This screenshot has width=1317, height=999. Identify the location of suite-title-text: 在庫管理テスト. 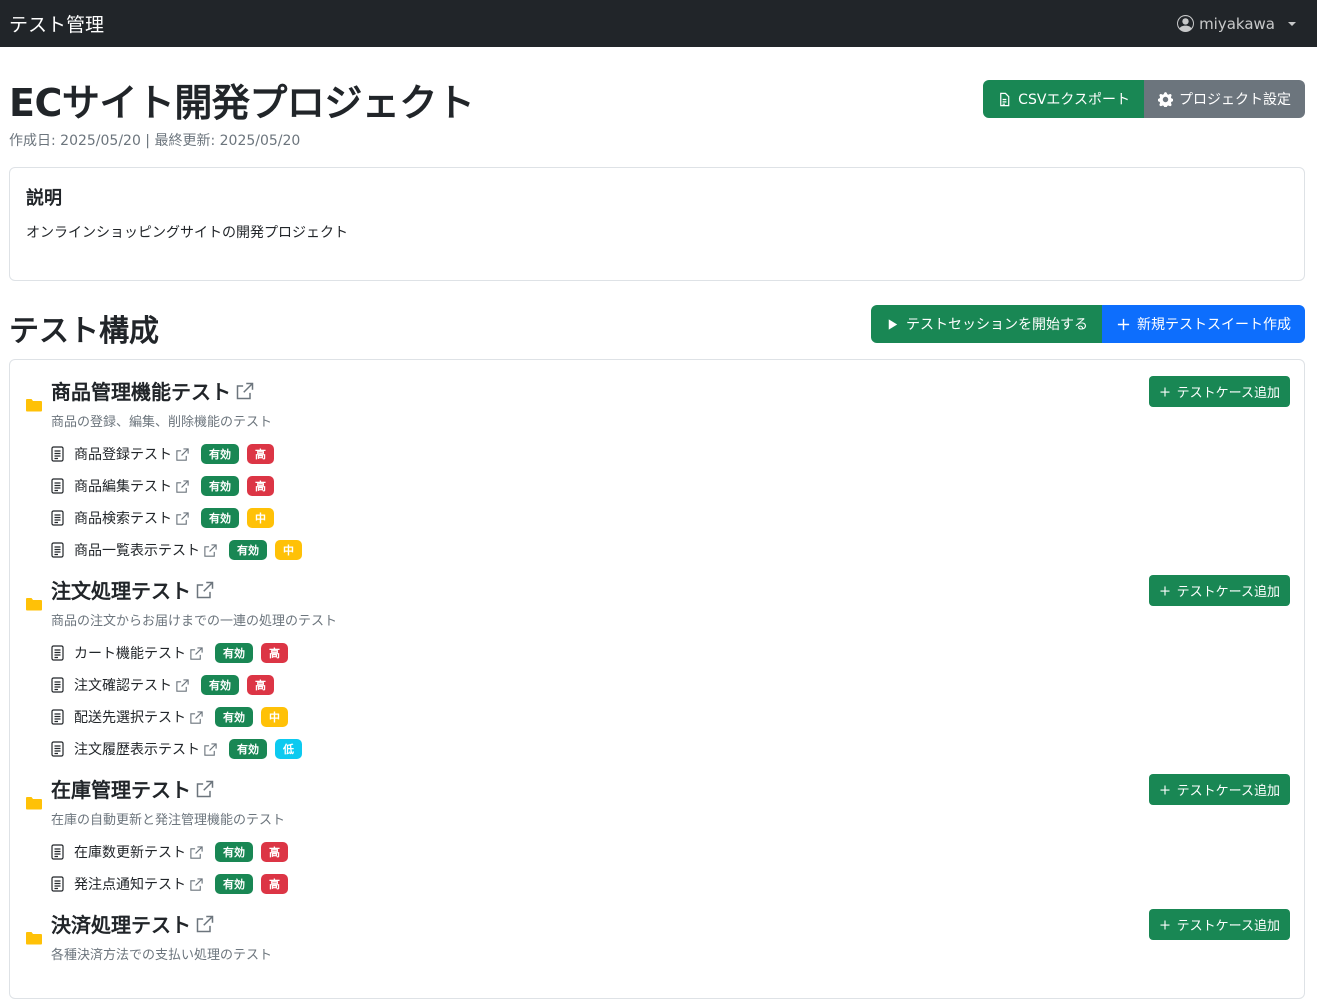
(121, 788).